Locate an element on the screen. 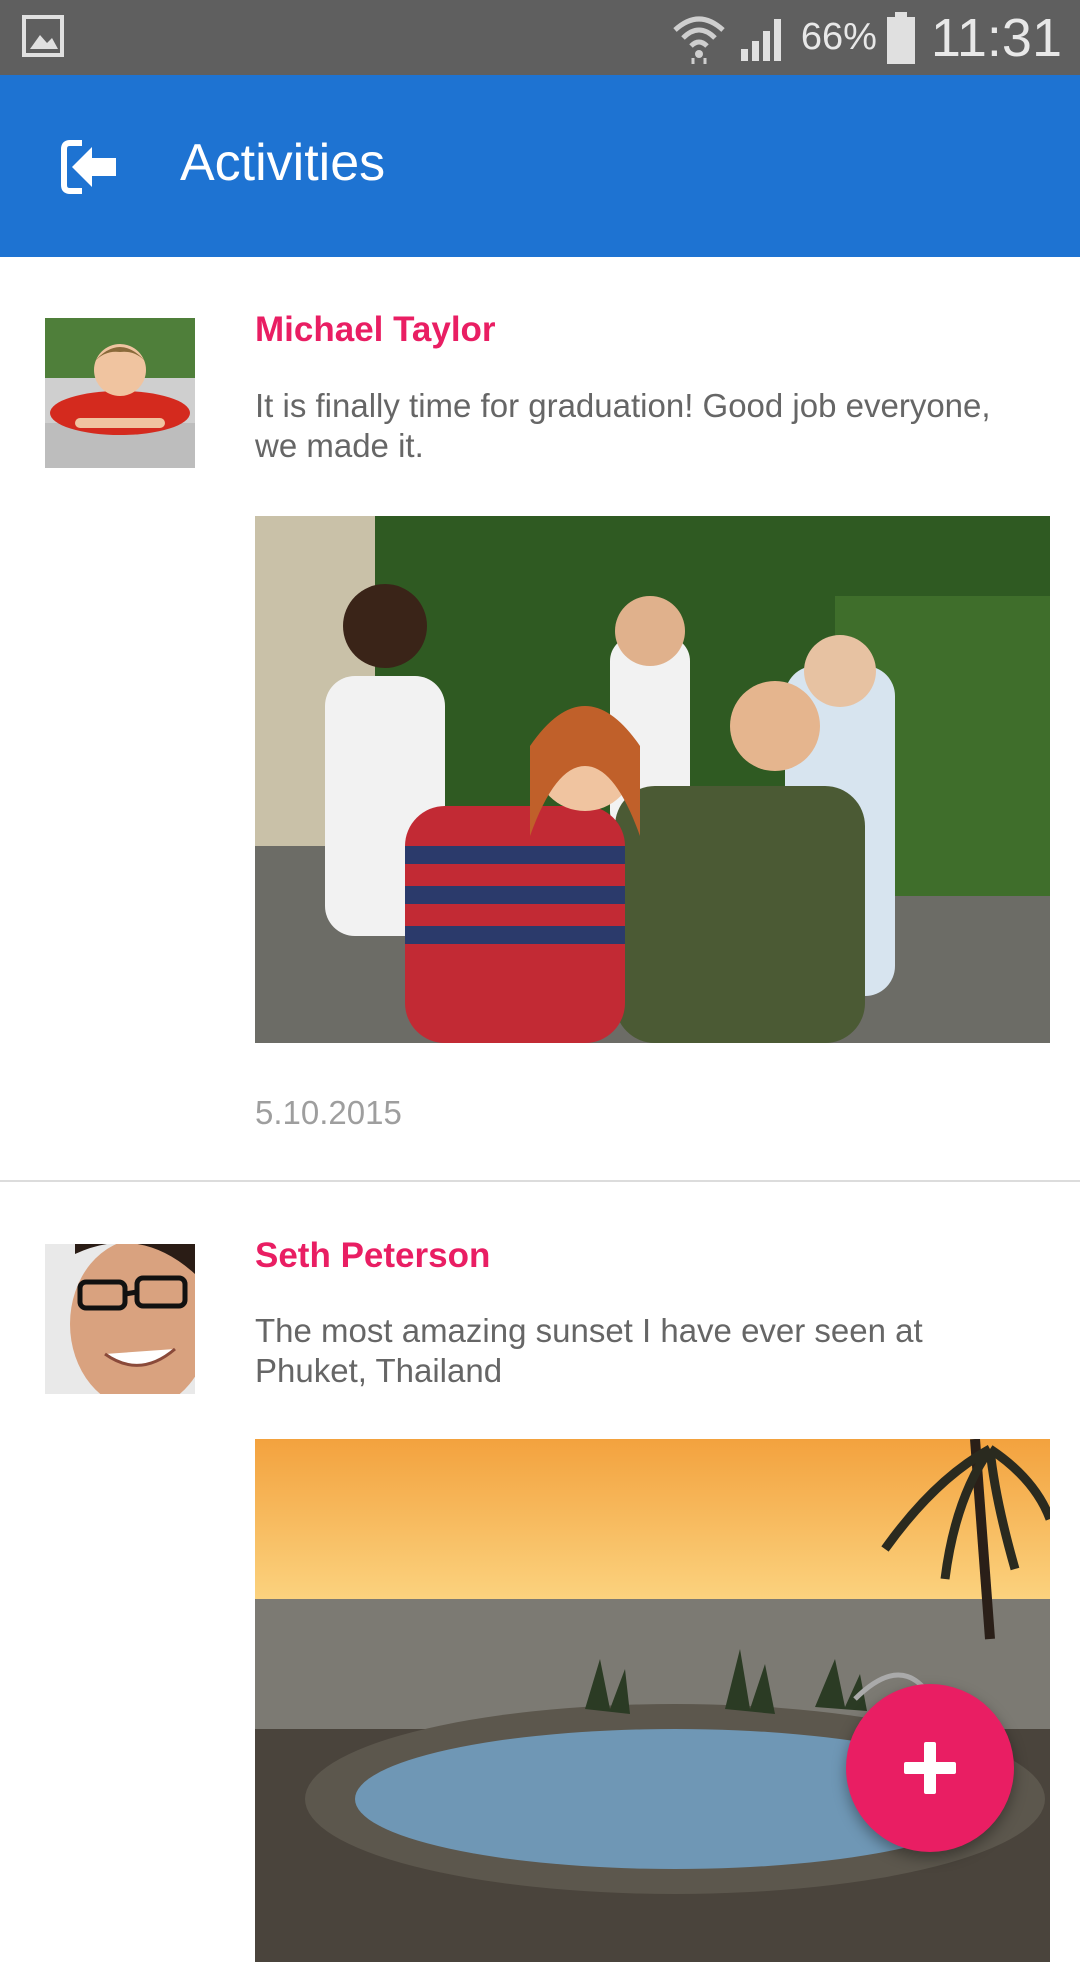  exit-arrow-icon is located at coordinates (90, 167).